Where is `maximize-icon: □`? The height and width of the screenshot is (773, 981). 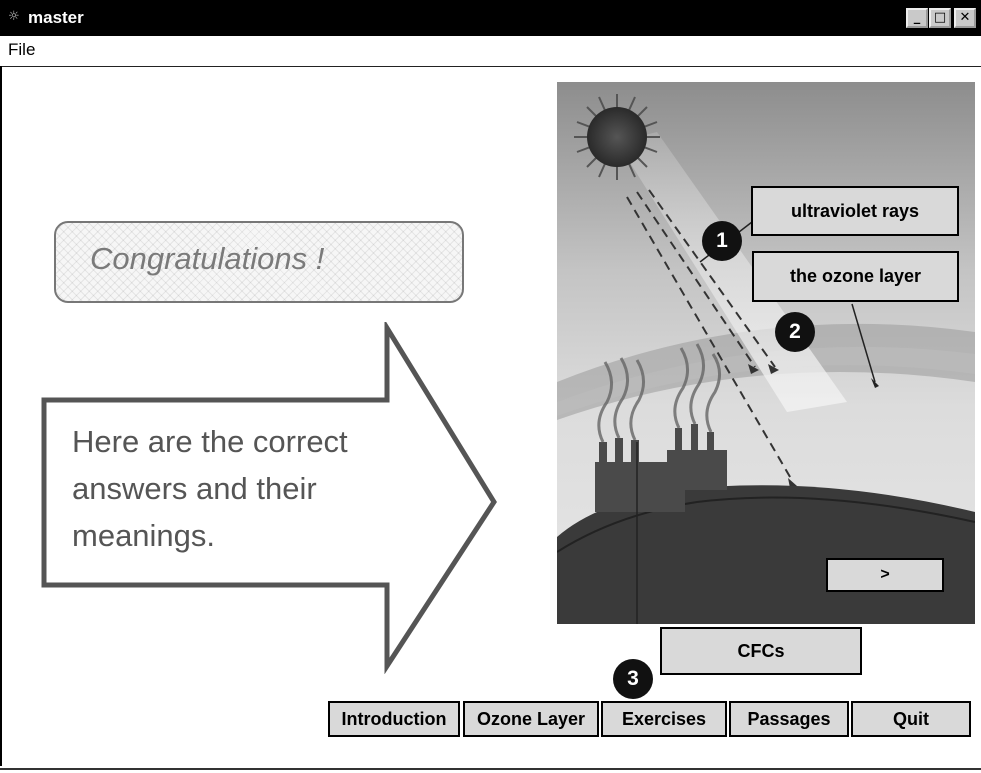 maximize-icon: □ is located at coordinates (940, 17).